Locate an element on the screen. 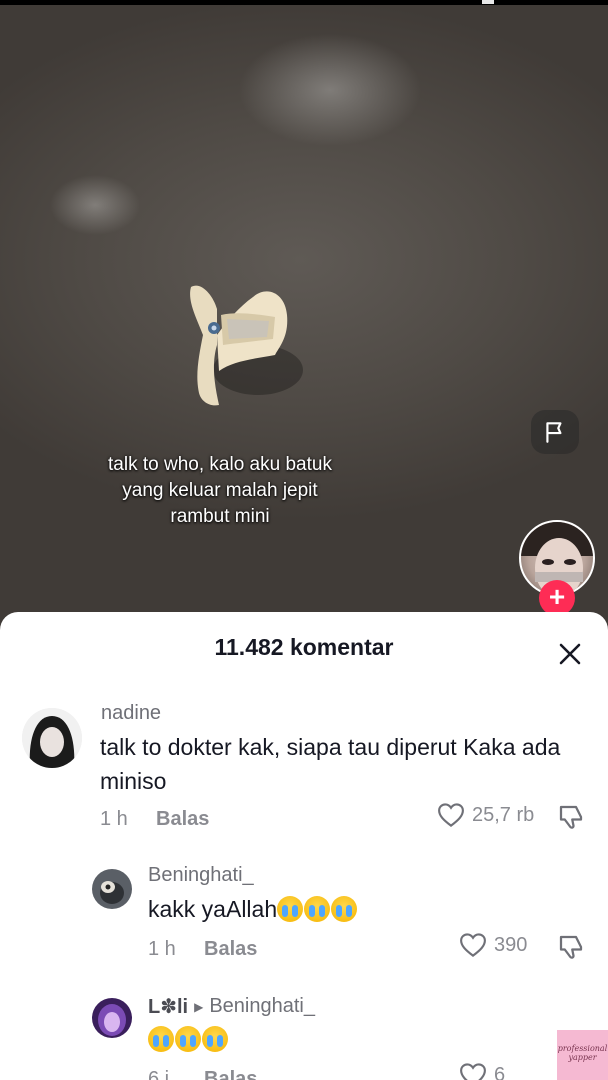  comment-text-body: kakk yaAllah is located at coordinates (213, 909).